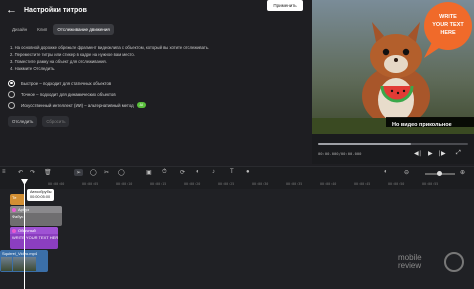 This screenshot has height=289, width=474. Describe the element at coordinates (294, 184) in the screenshot. I see `ruler-tick: 00:00:35` at that location.